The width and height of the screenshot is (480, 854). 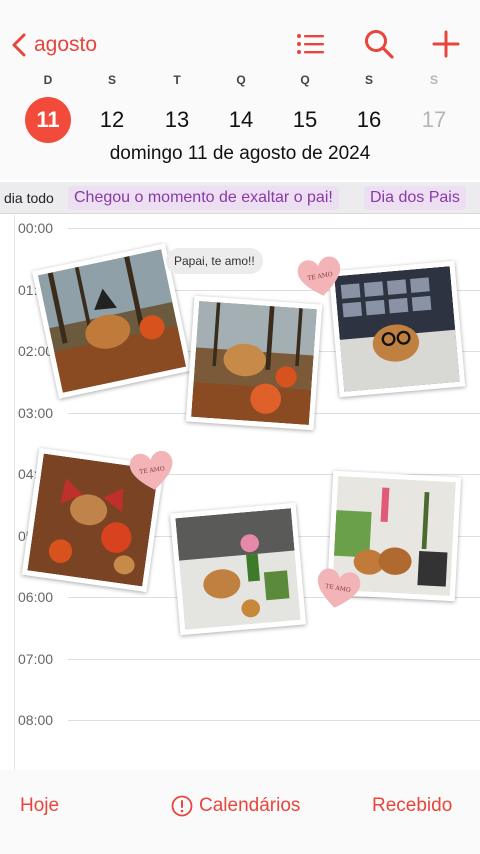 I want to click on speech-bubble-sticker: Papai, te amo!!, so click(x=214, y=261).